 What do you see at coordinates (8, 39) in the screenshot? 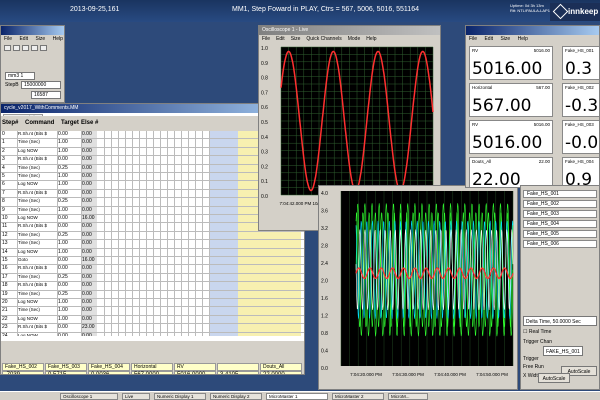
I see `menu-file: File` at bounding box center [8, 39].